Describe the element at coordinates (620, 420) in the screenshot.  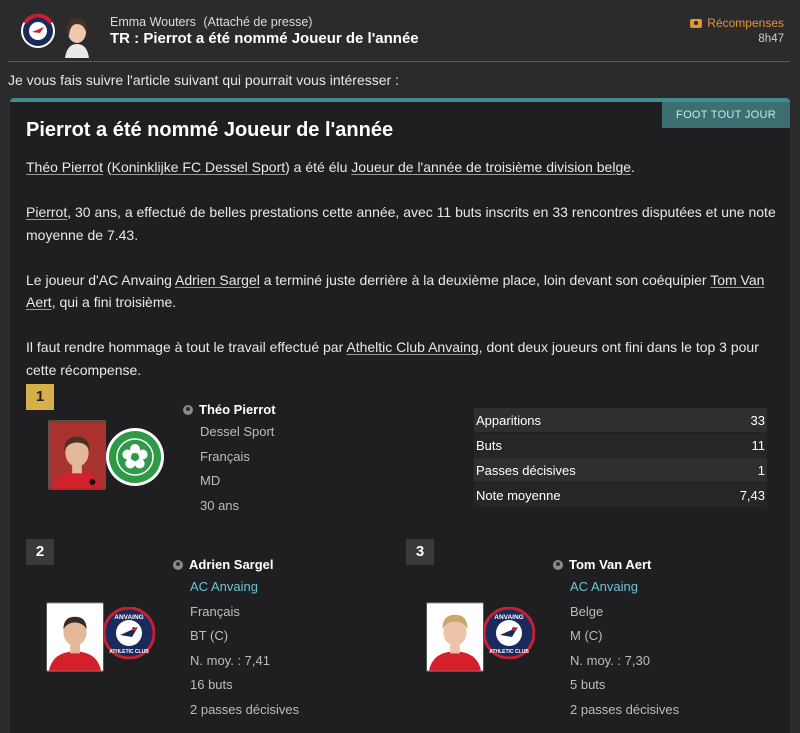
I see `stat-row: Apparitions 33` at that location.